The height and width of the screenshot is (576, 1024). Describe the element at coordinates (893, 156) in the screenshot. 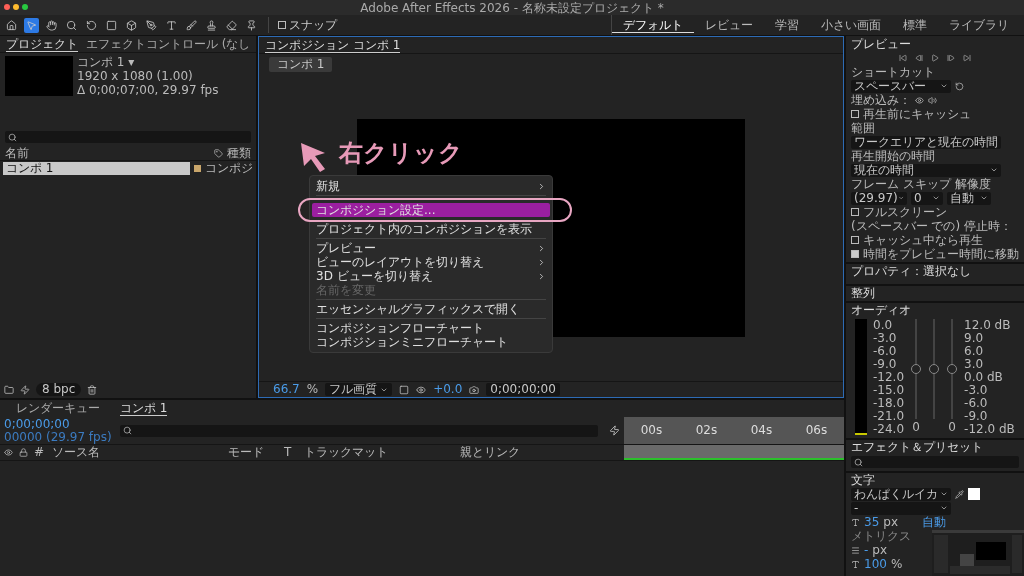

I see `field-label: 再生開始の時間` at that location.